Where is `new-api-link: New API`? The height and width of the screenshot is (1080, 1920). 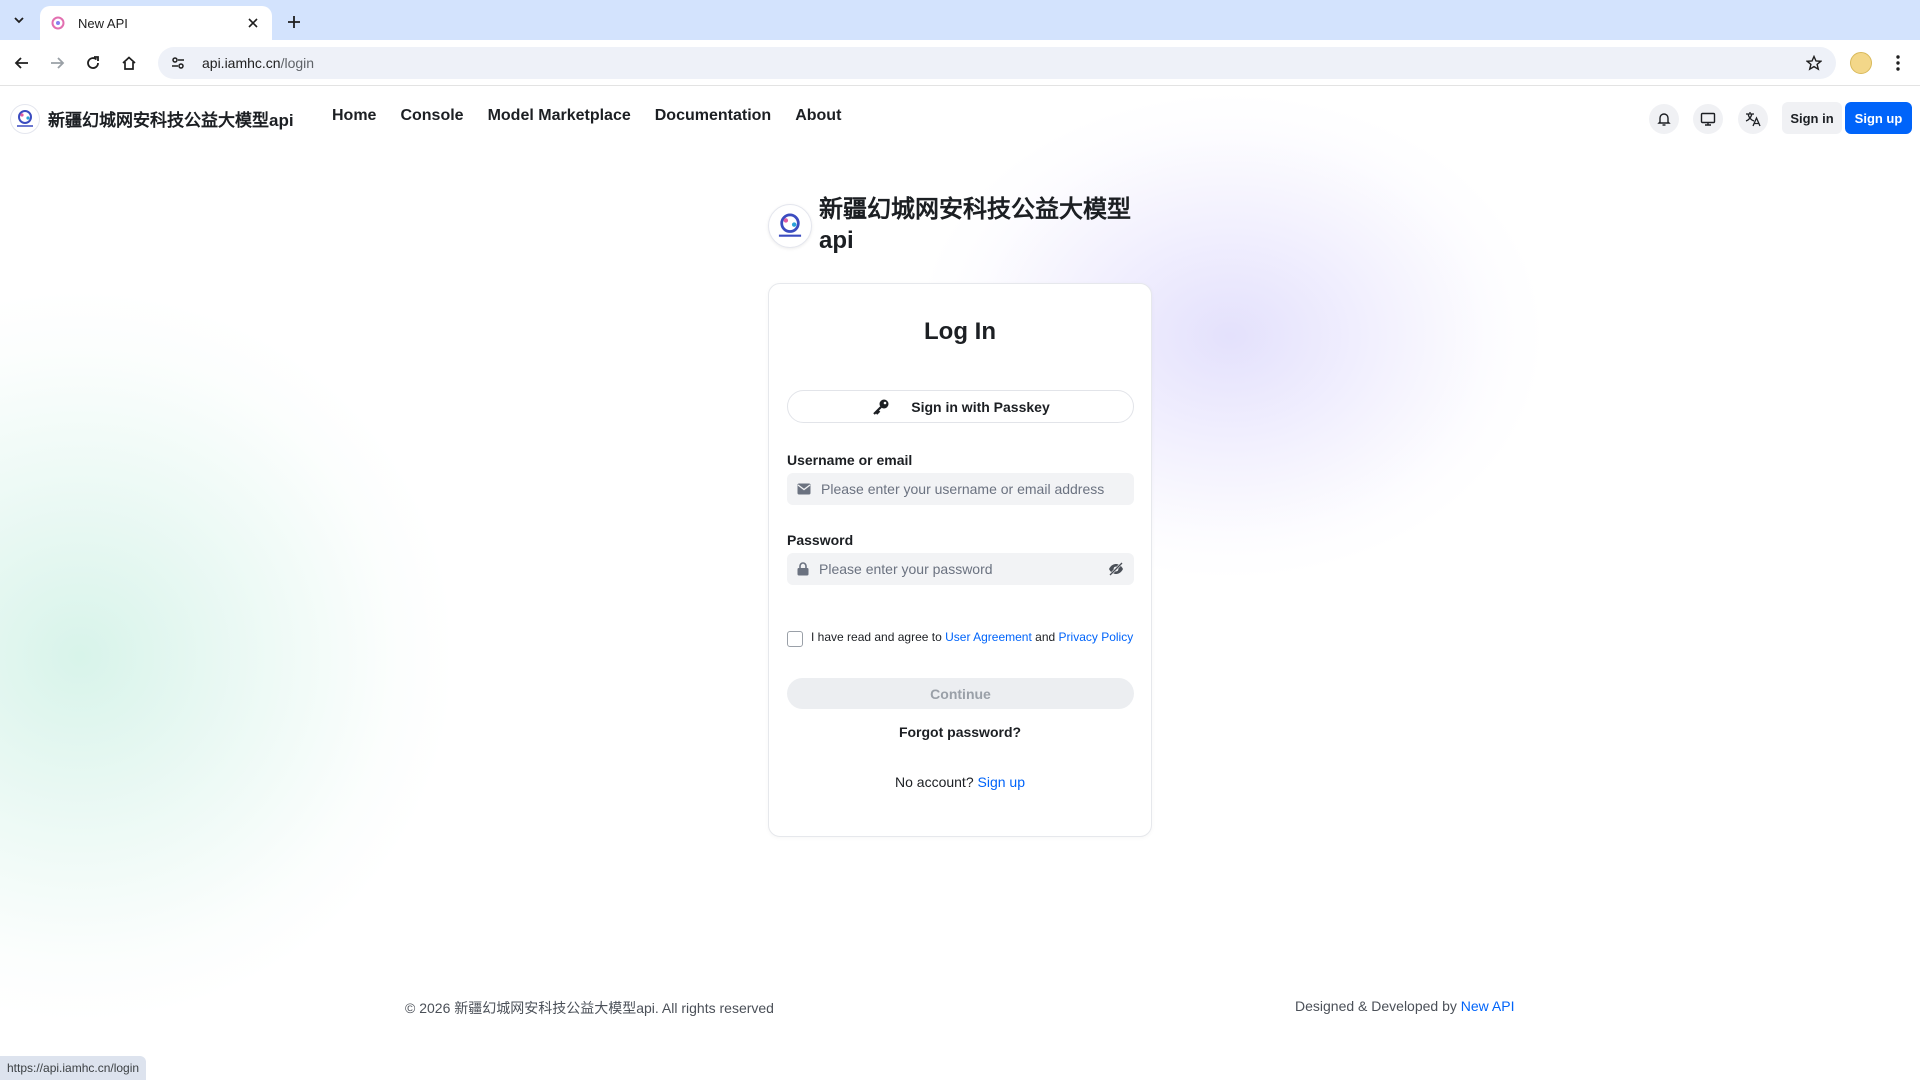 new-api-link: New API is located at coordinates (1488, 1006).